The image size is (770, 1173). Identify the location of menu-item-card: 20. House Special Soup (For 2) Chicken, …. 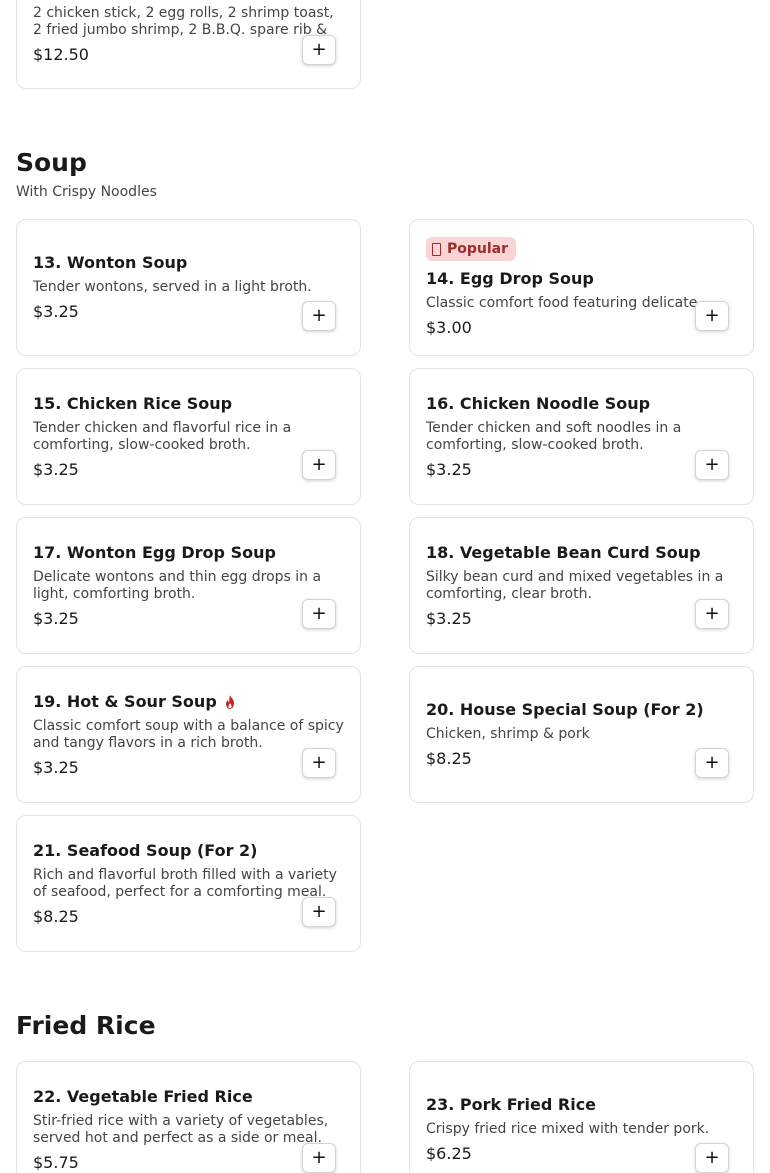
(581, 734).